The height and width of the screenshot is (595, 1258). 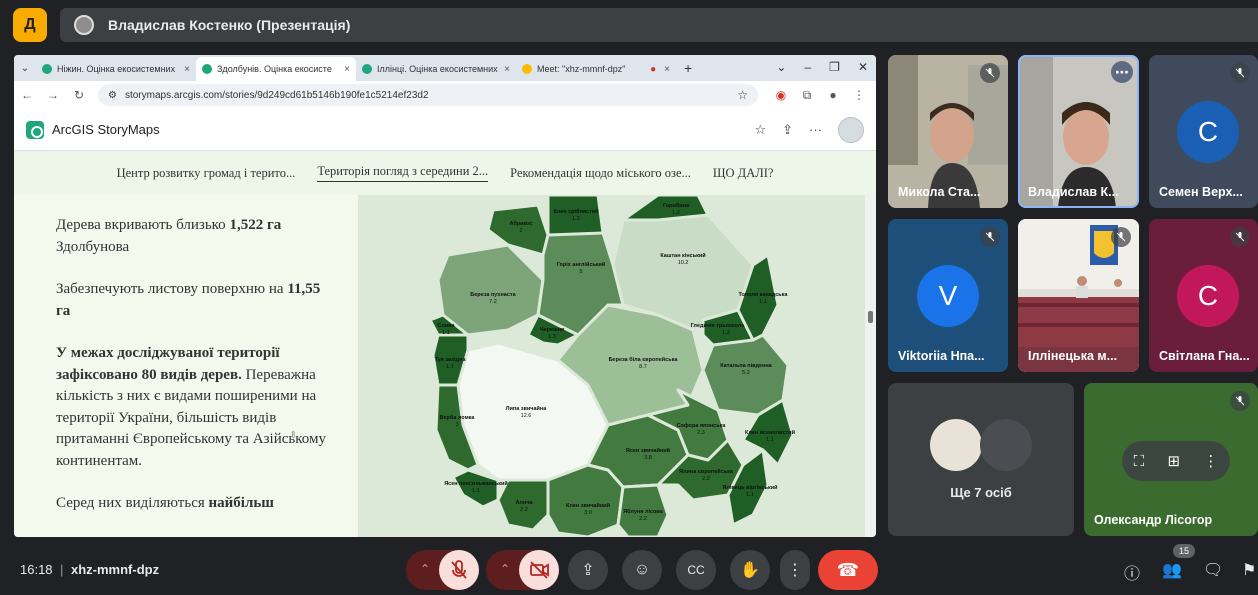 What do you see at coordinates (526, 416) in the screenshot?
I see `voronoi-cell-value: 12.6` at bounding box center [526, 416].